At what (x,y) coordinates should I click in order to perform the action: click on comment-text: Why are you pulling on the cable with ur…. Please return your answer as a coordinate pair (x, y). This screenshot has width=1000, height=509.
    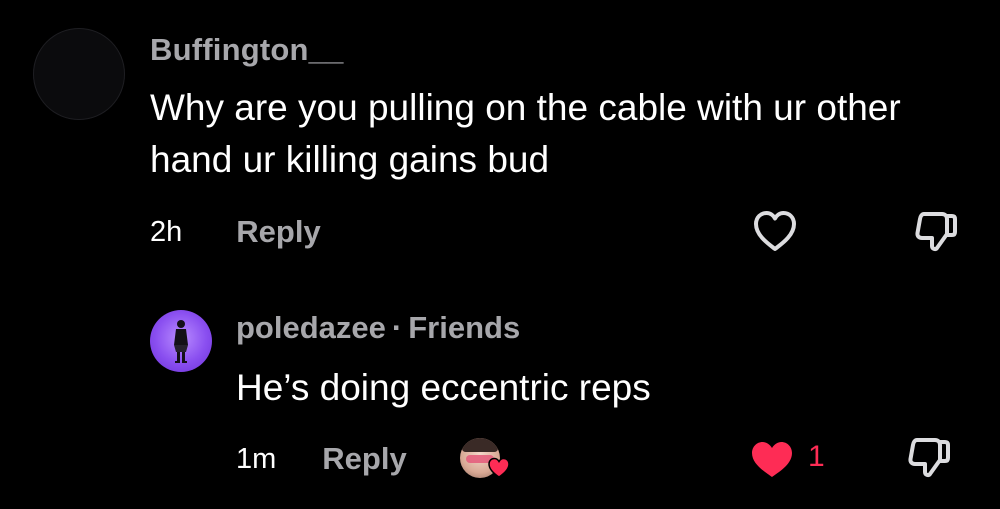
    Looking at the image, I should click on (525, 133).